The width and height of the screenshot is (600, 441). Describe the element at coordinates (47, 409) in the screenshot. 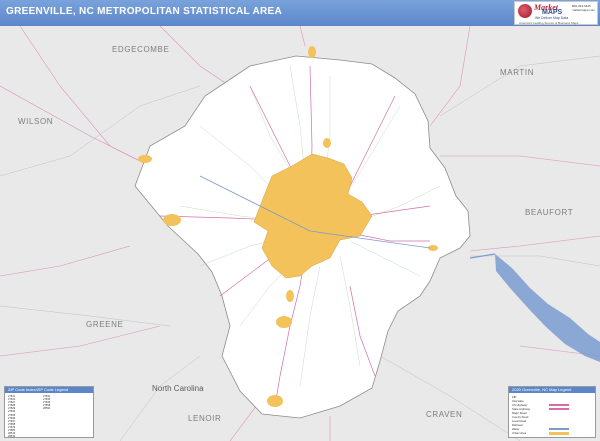

I see `zip-row: 28590` at that location.